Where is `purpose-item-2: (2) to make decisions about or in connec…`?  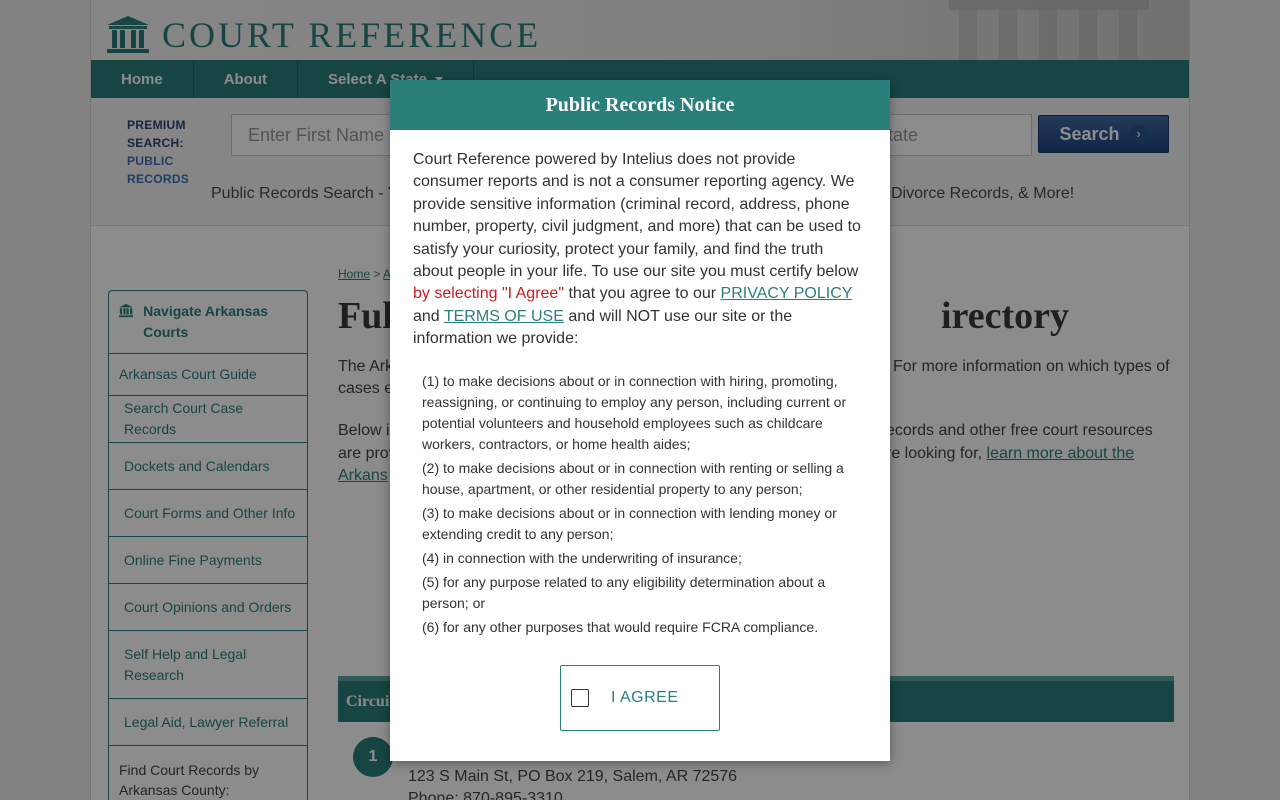
purpose-item-2: (2) to make decisions about or in connec… is located at coordinates (633, 478).